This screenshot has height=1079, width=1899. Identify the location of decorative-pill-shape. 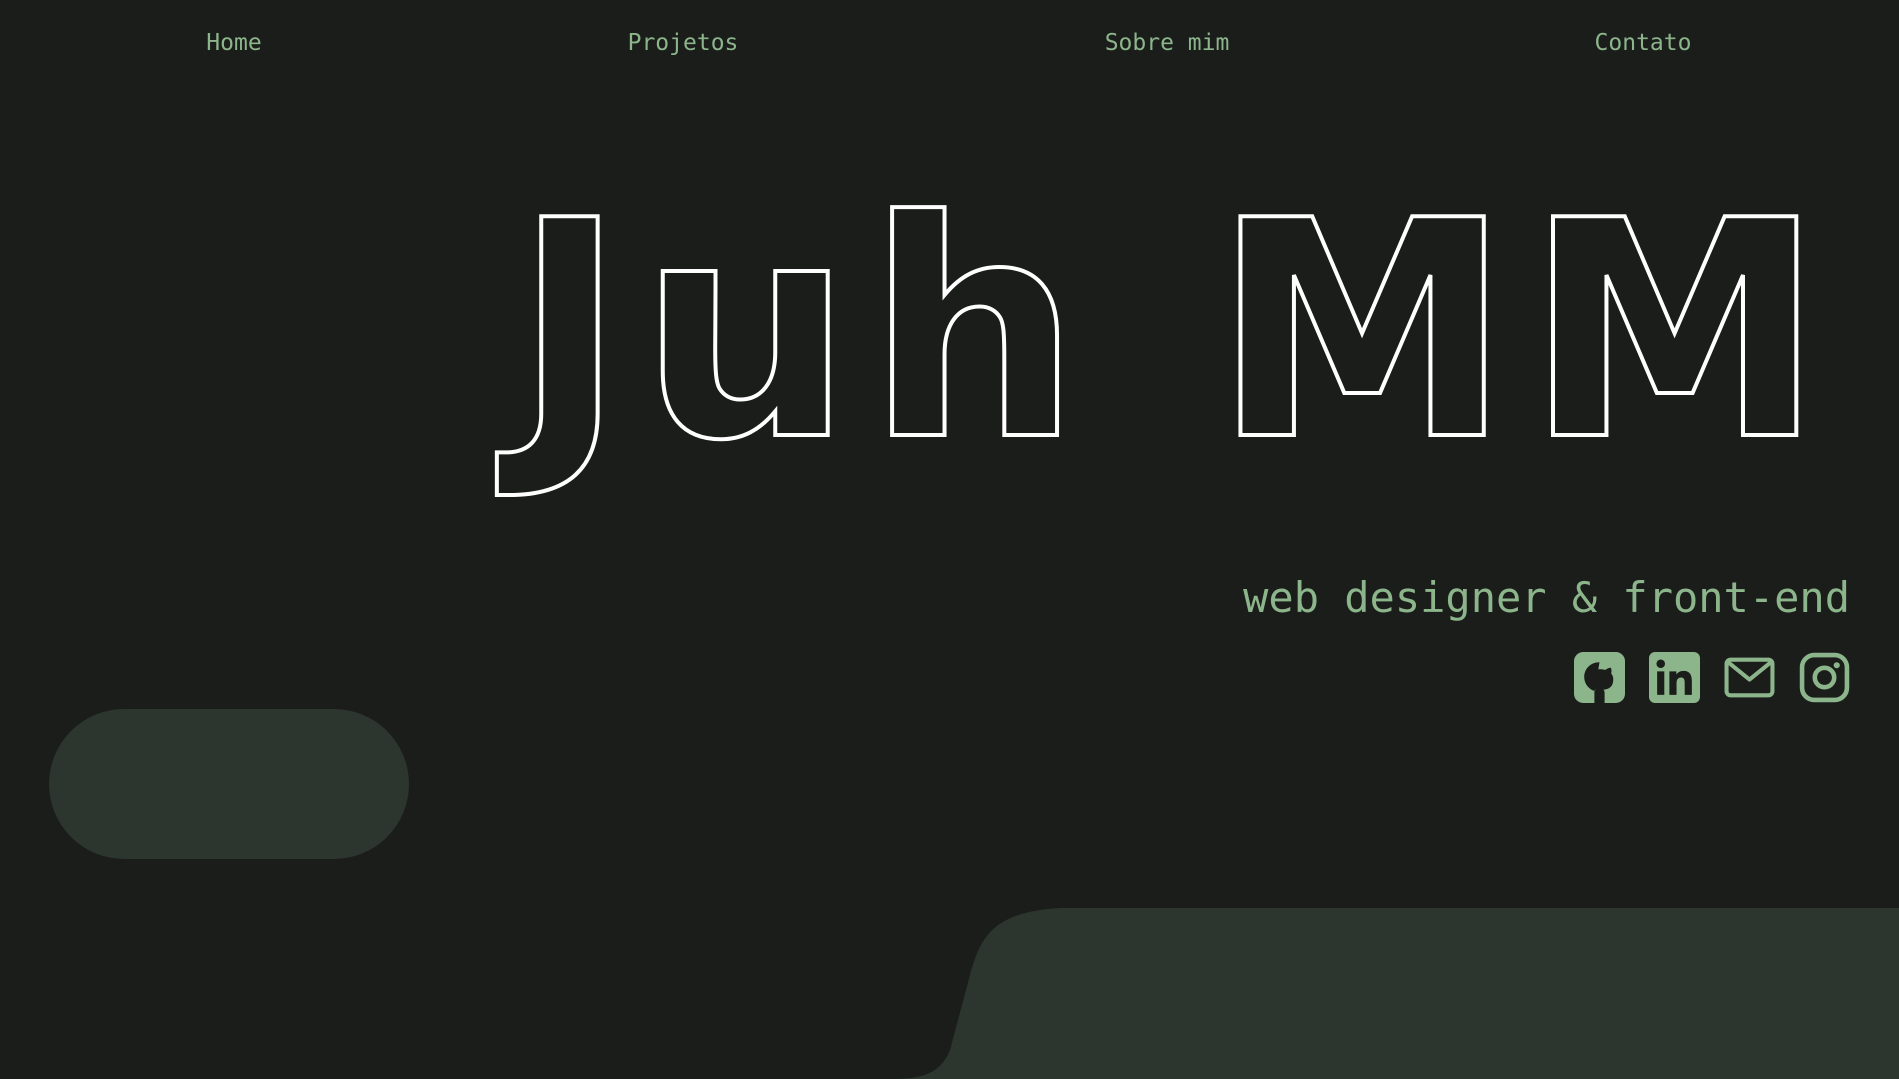
(229, 784).